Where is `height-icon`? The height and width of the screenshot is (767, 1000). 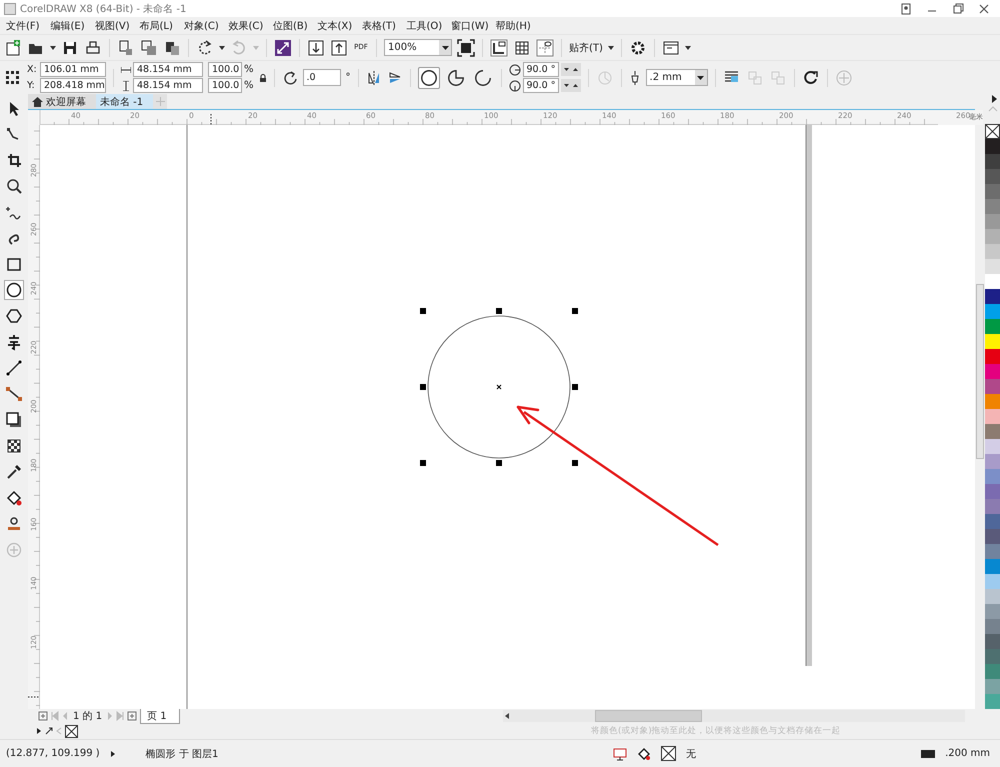
height-icon is located at coordinates (126, 85).